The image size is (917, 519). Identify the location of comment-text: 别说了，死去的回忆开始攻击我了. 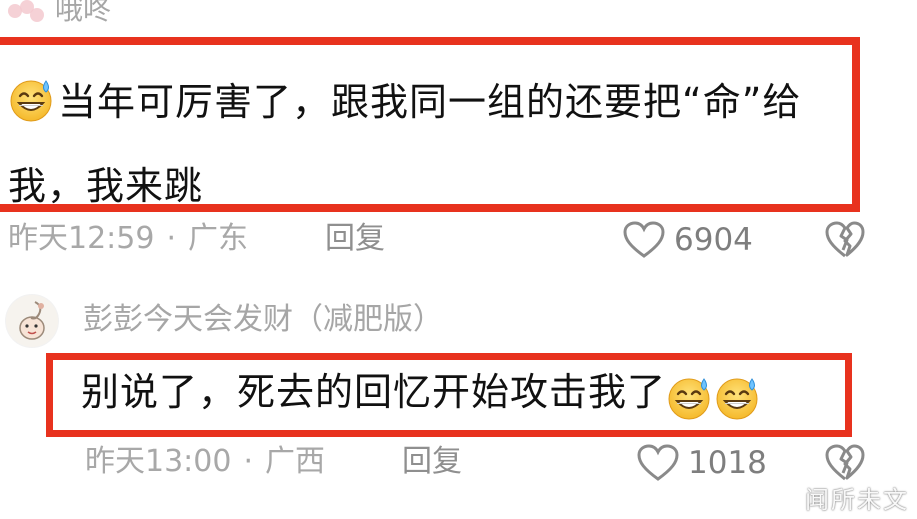
(374, 392).